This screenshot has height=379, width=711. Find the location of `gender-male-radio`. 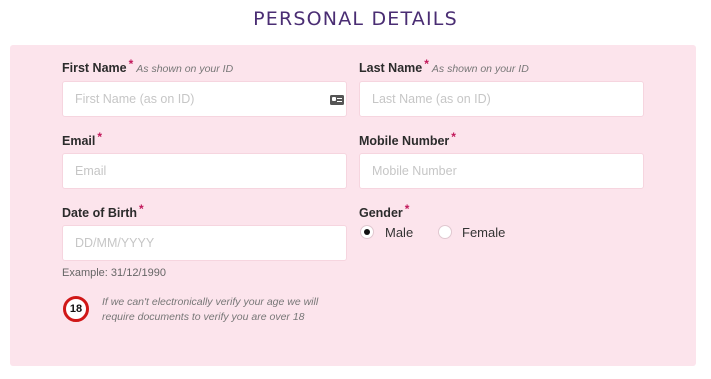

gender-male-radio is located at coordinates (367, 232).